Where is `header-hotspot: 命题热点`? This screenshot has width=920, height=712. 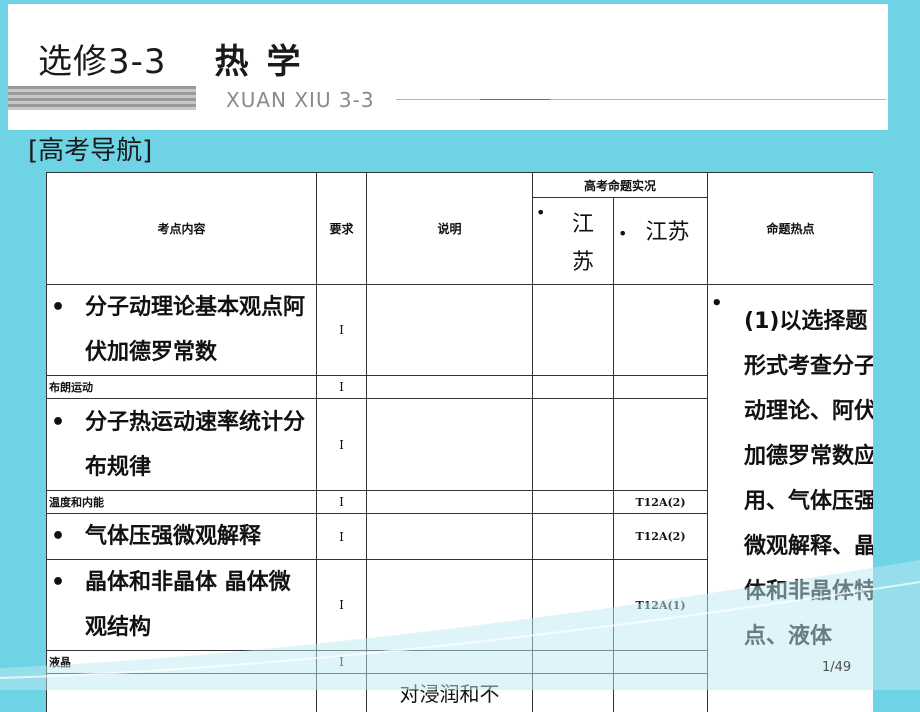 header-hotspot: 命题热点 is located at coordinates (790, 229).